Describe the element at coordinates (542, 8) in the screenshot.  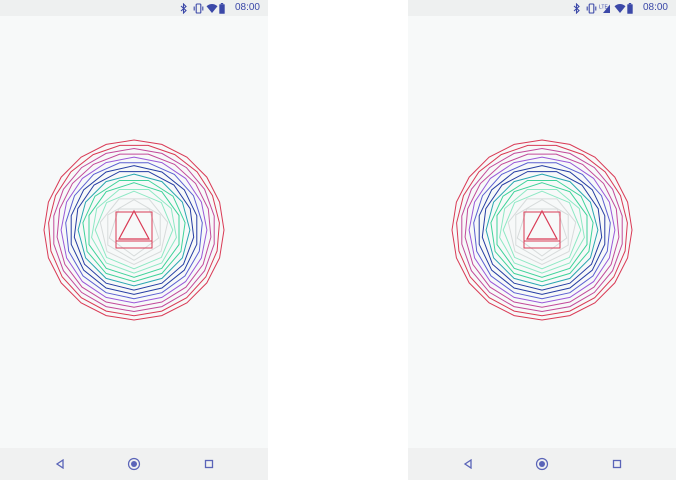
I see `status-bar: LTE 08:00` at that location.